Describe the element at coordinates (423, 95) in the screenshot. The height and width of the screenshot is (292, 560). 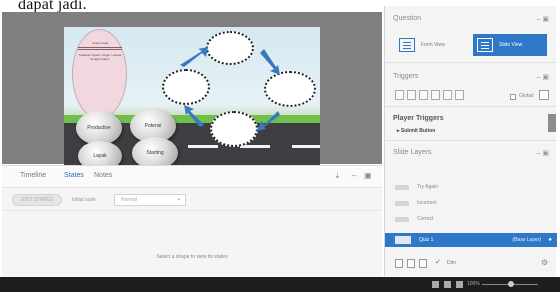
I see `copy-trigger-icon` at that location.